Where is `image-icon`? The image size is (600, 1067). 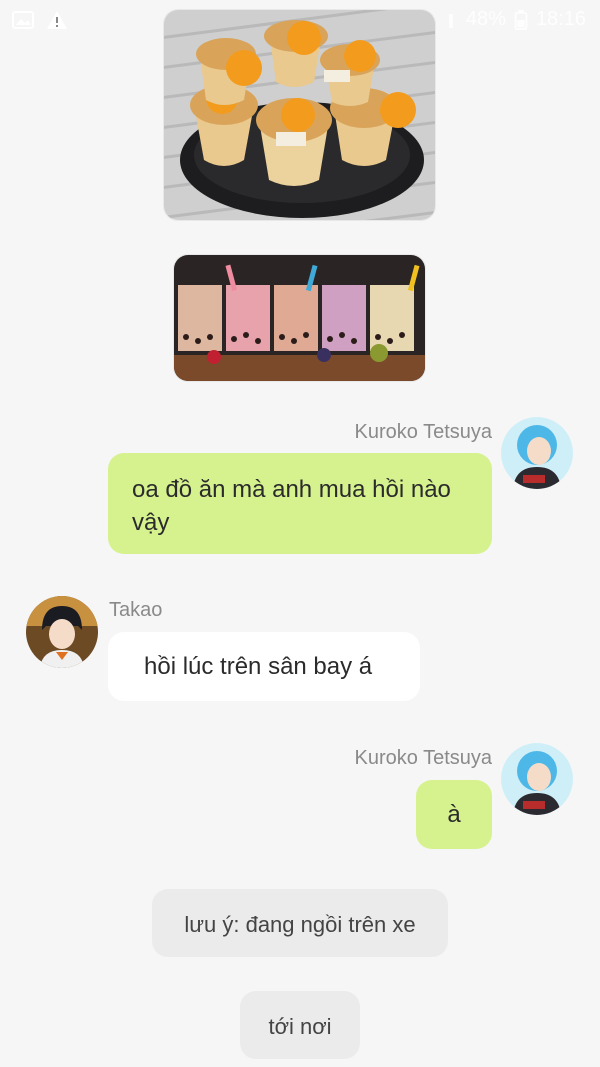
image-icon is located at coordinates (23, 20).